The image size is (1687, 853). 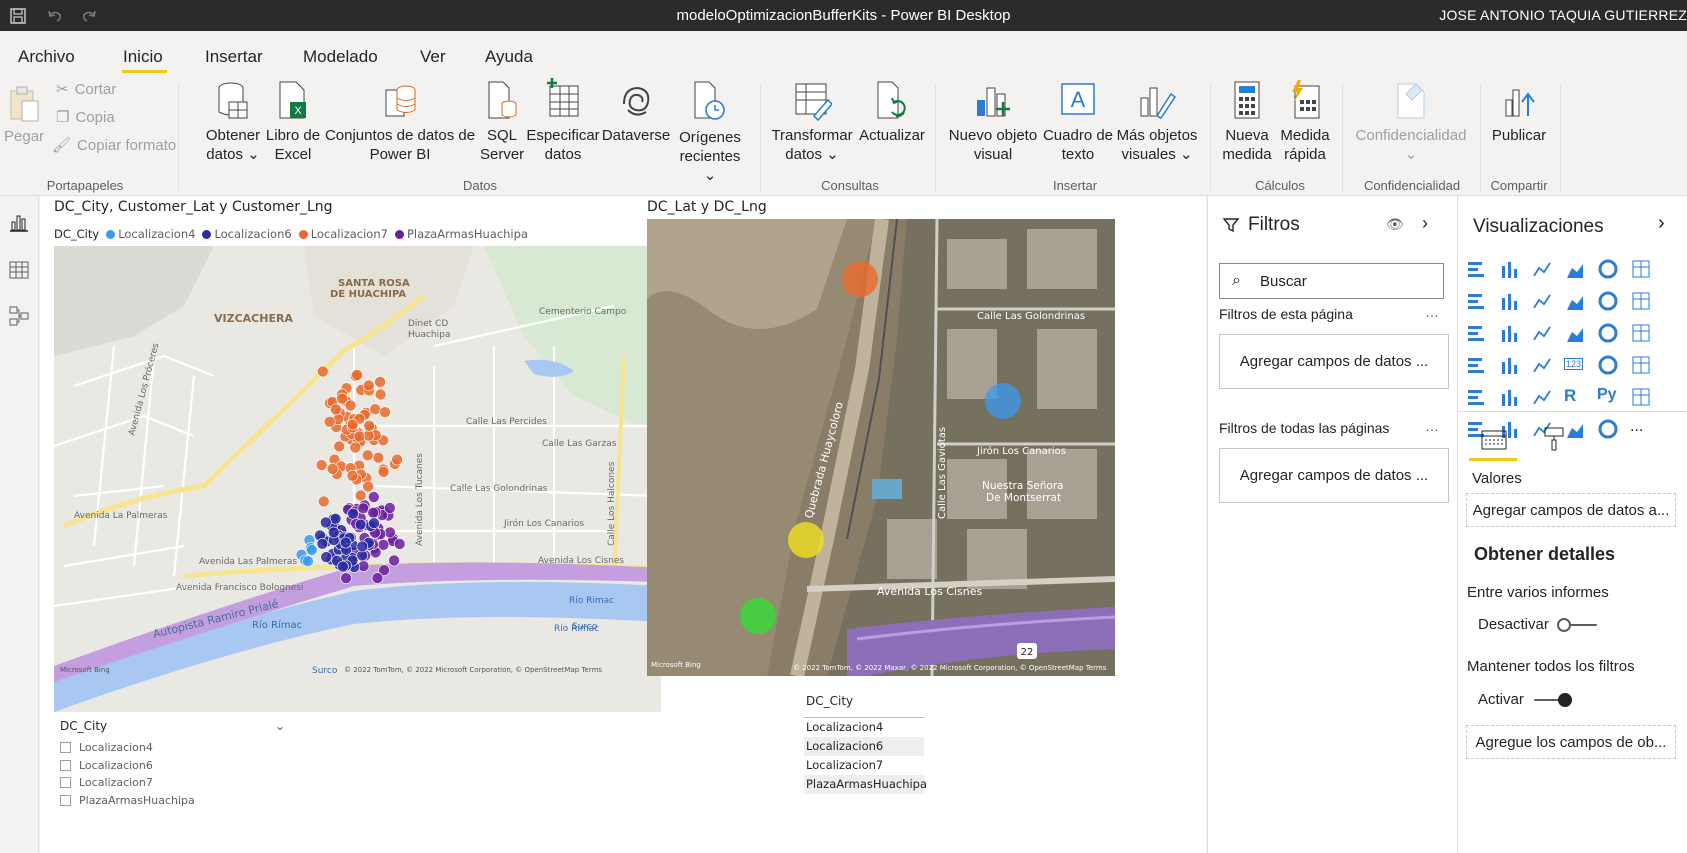 What do you see at coordinates (864, 706) in the screenshot?
I see `table-header: DC_City` at bounding box center [864, 706].